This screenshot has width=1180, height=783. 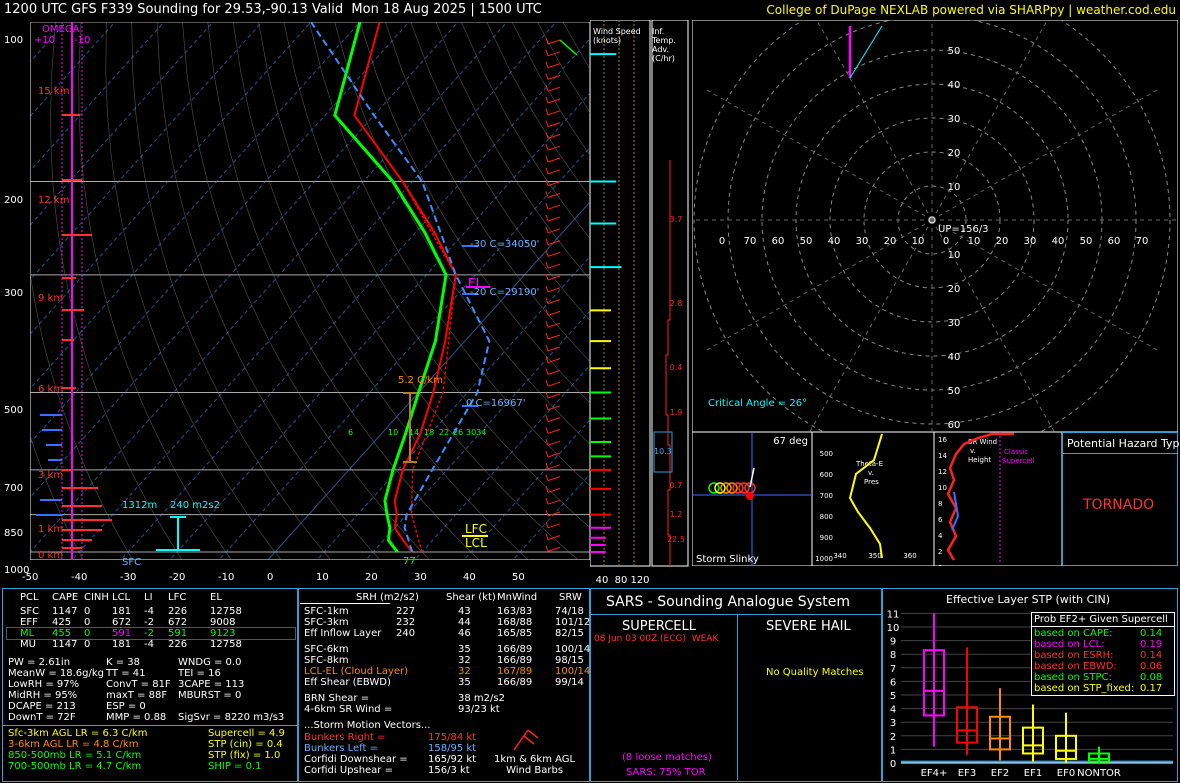 I want to click on temp-label: 40, so click(x=469, y=577).